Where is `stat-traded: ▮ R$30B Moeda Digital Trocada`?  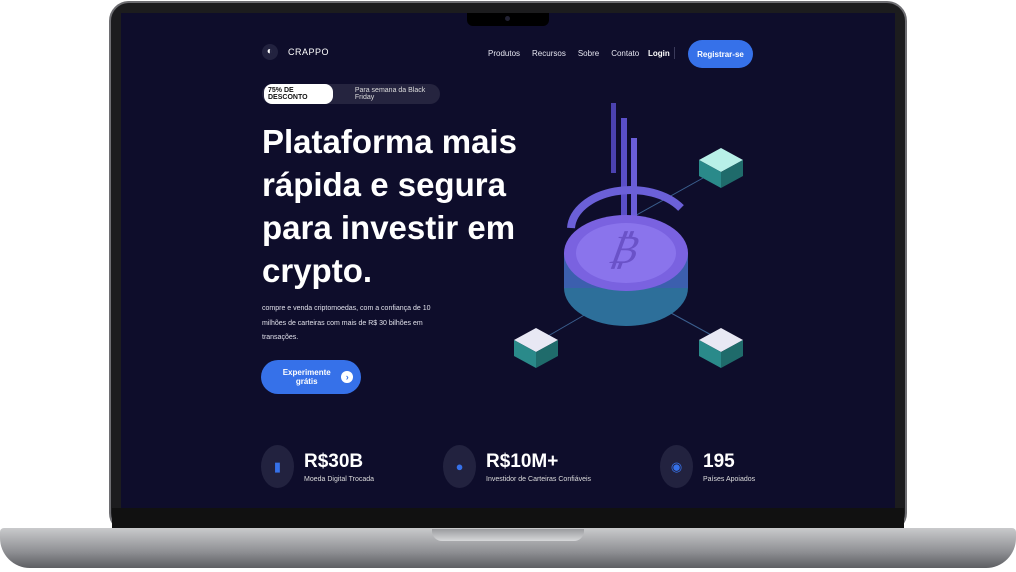
stat-traded: ▮ R$30B Moeda Digital Trocada is located at coordinates (317, 466).